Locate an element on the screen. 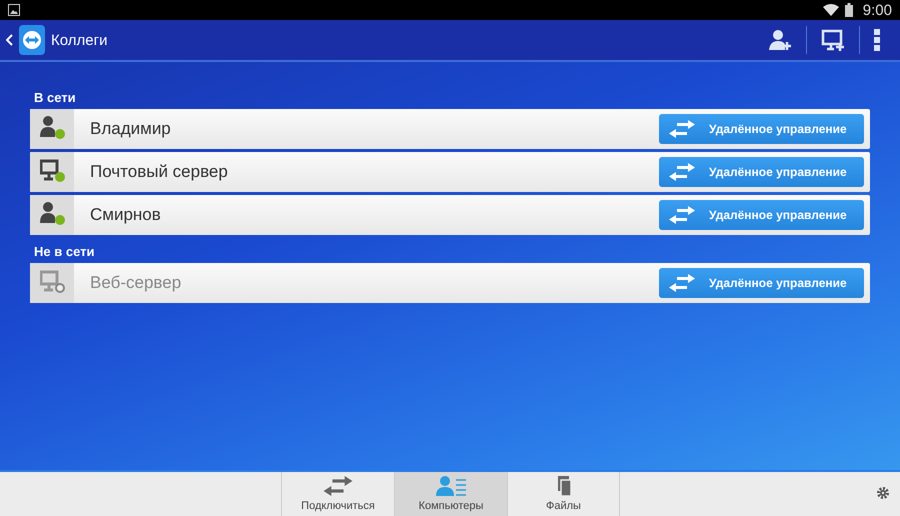 The width and height of the screenshot is (900, 516). section-header: В сети is located at coordinates (55, 97).